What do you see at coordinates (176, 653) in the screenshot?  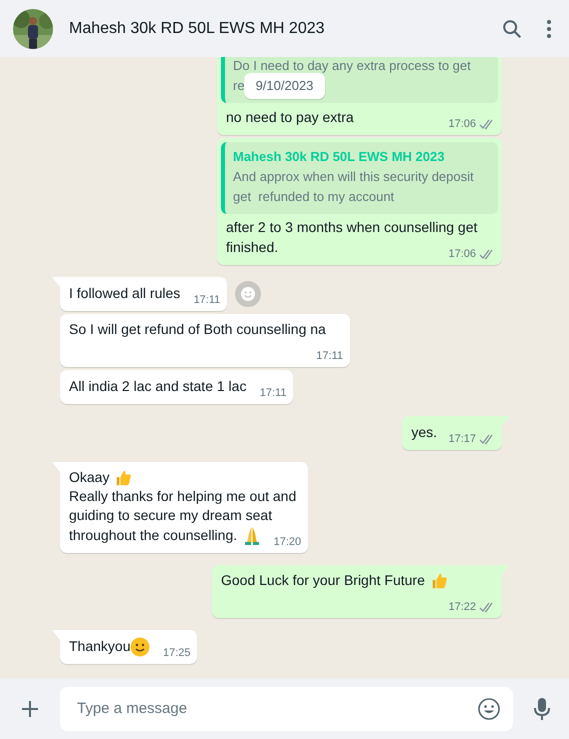 I see `message-time: 17:25` at bounding box center [176, 653].